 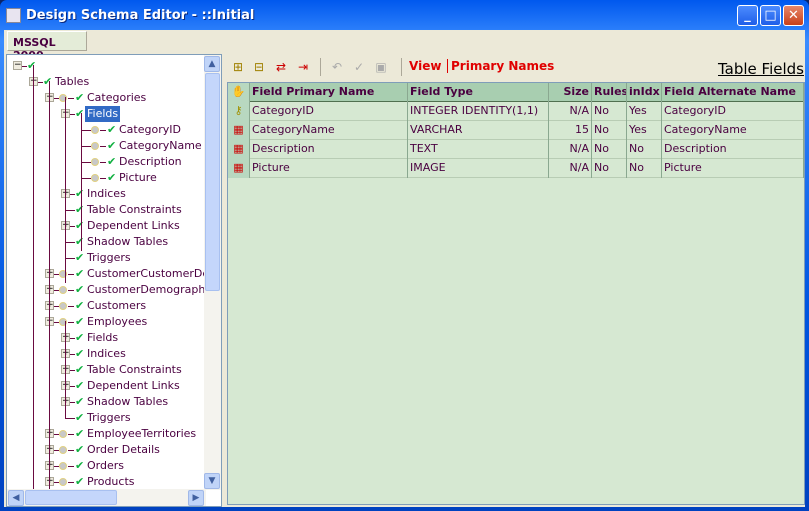 What do you see at coordinates (16, 498) in the screenshot?
I see `scroll-left-button: ◀` at bounding box center [16, 498].